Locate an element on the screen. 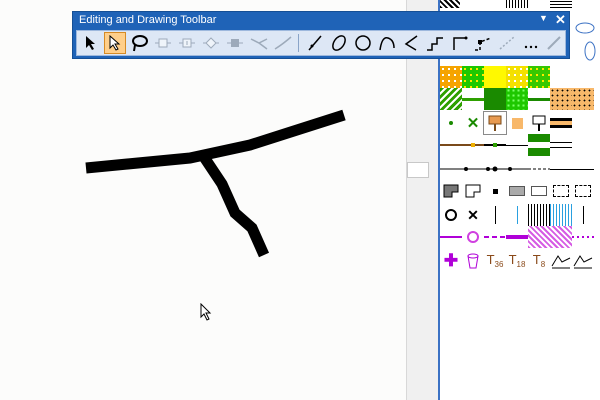  text-symbol-36-label: T36 is located at coordinates (495, 261).